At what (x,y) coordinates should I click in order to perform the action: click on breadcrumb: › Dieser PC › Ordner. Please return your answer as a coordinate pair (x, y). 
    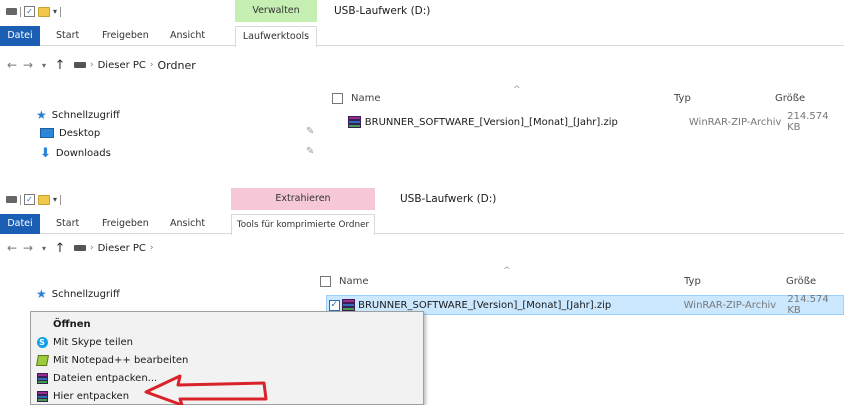
    Looking at the image, I should click on (135, 65).